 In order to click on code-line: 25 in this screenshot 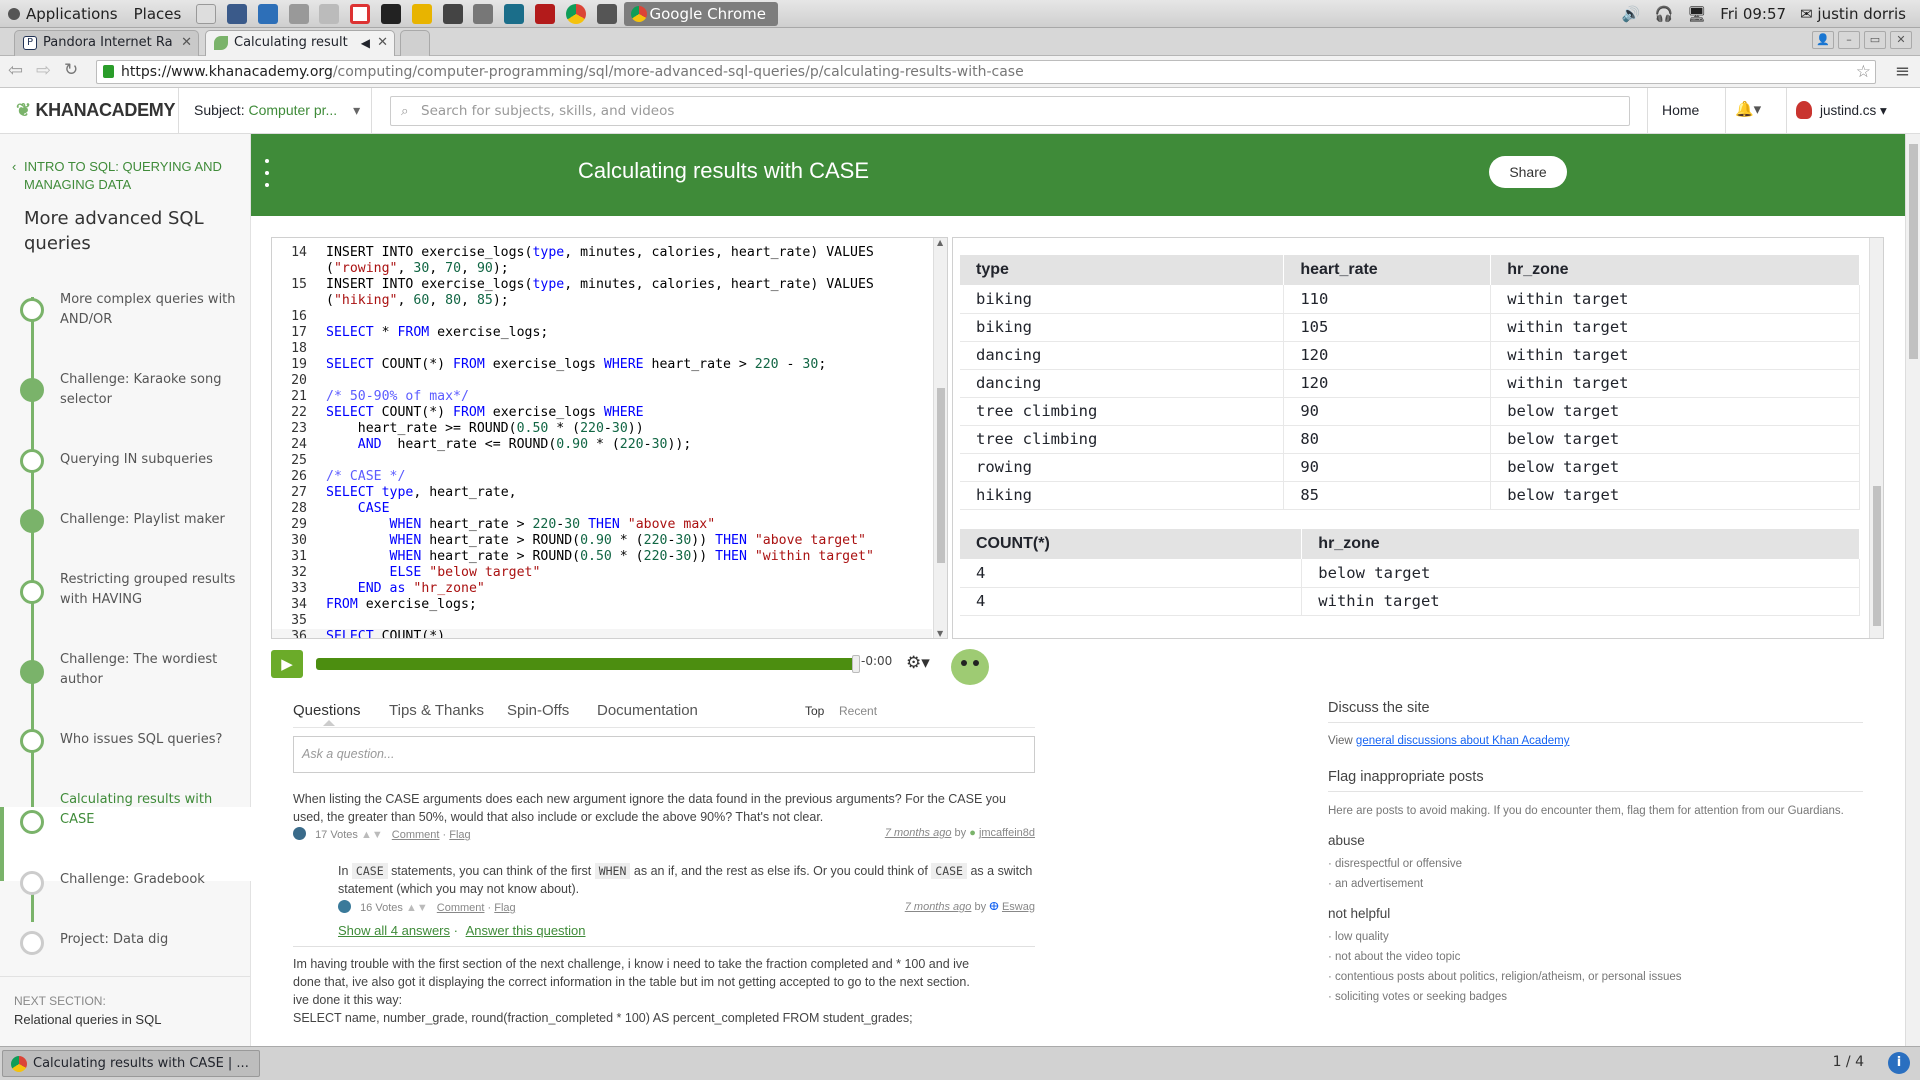, I will do `click(289, 461)`.